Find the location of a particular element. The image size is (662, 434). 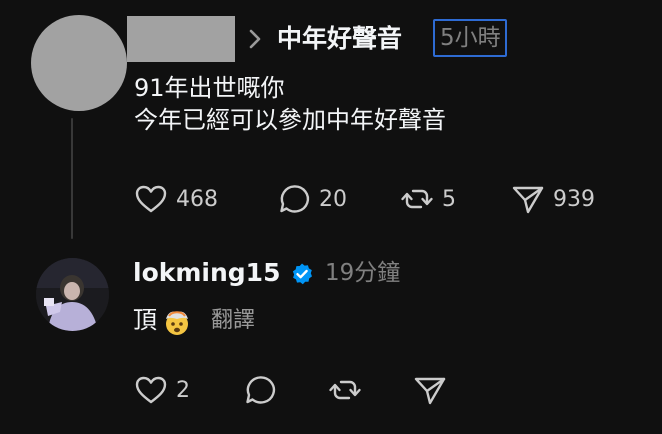

reply-text: 頂 is located at coordinates (145, 320).